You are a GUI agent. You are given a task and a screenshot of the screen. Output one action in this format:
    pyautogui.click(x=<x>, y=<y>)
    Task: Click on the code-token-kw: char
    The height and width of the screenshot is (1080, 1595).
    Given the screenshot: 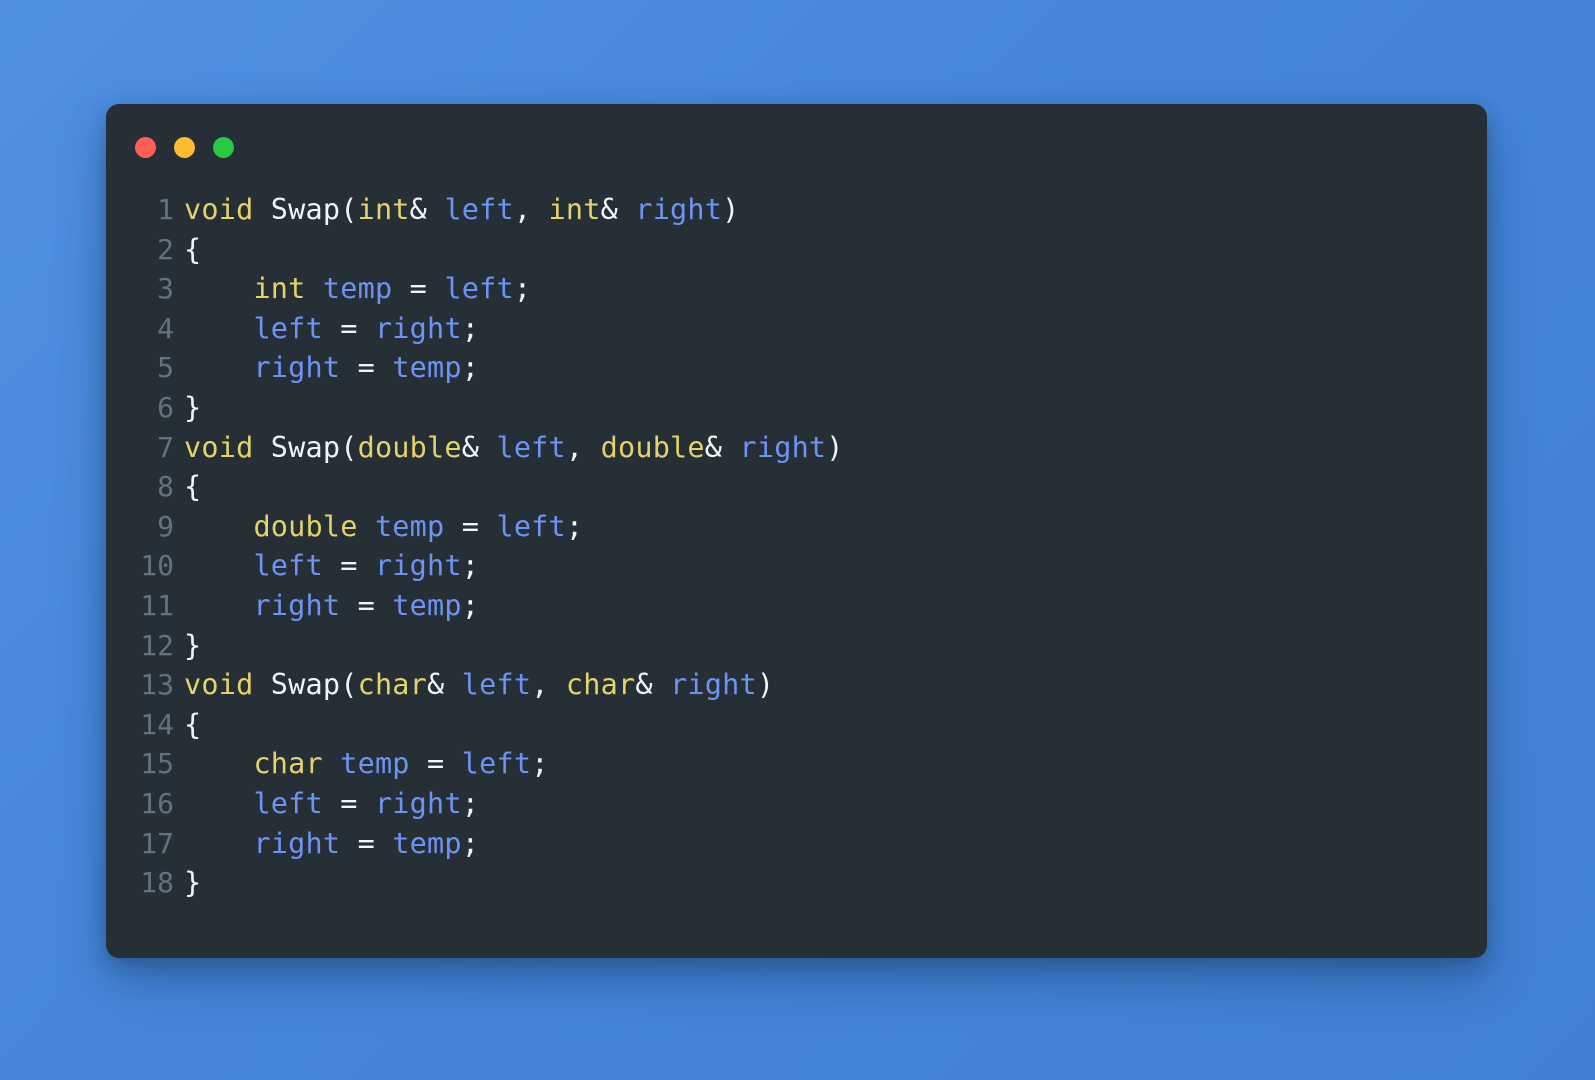 What is the action you would take?
    pyautogui.click(x=600, y=685)
    